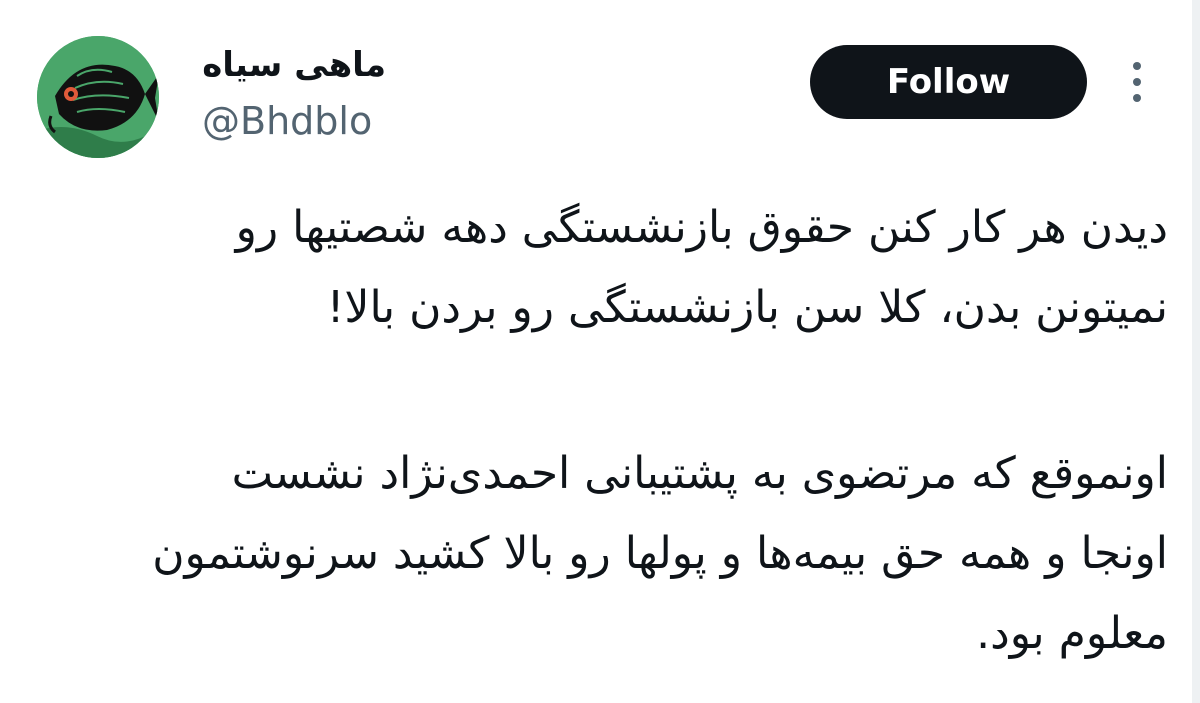 The height and width of the screenshot is (703, 1200). I want to click on paragraph-break, so click(598, 391).